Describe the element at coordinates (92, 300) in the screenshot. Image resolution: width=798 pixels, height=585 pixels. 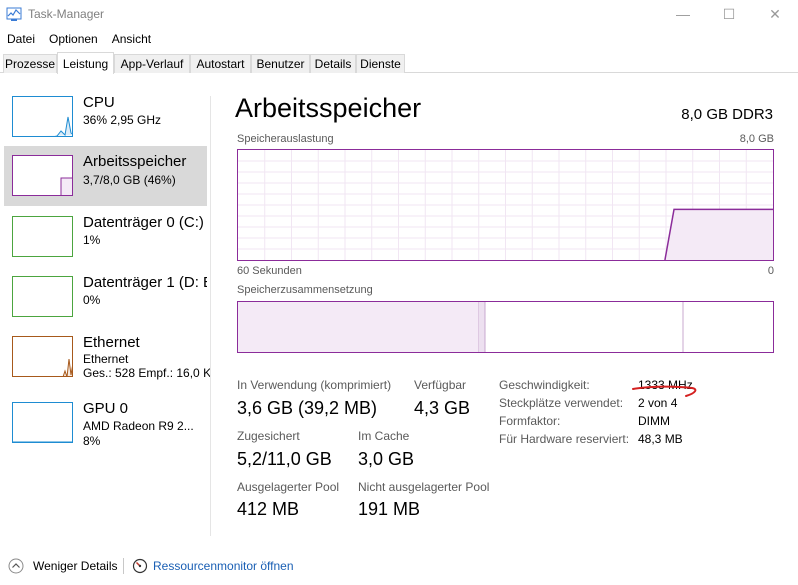
I see `sidebar-item-value: 0%` at that location.